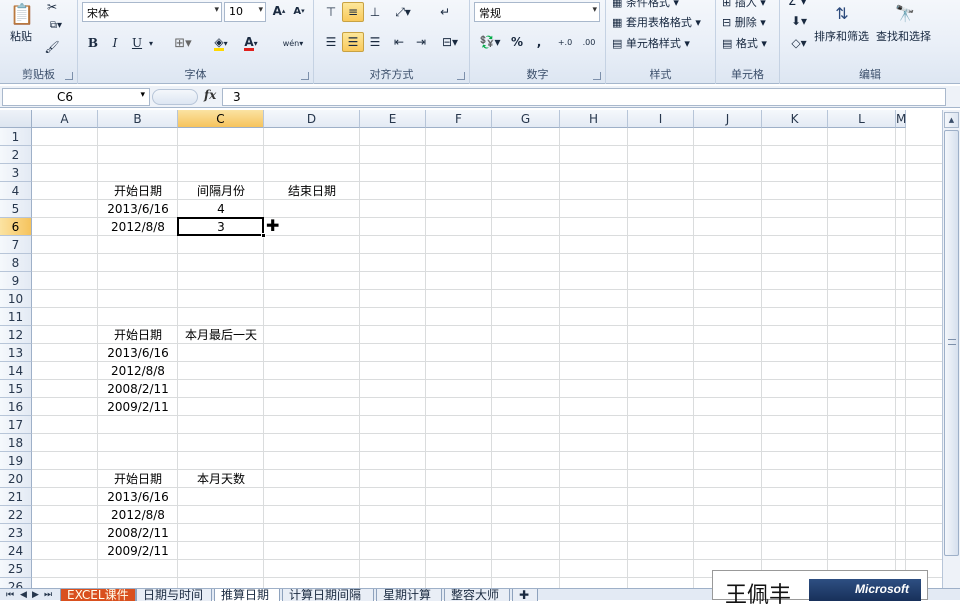 Image resolution: width=960 pixels, height=609 pixels. I want to click on number-format-select: 常规 ▾, so click(537, 12).